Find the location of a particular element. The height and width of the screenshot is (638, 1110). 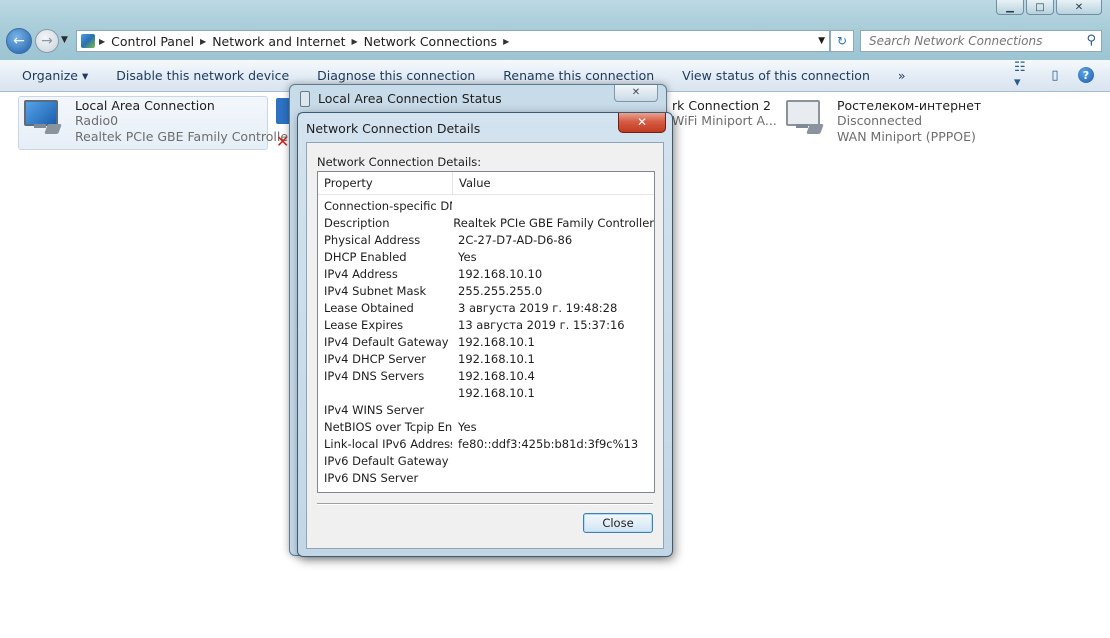

property-cell is located at coordinates (385, 393).